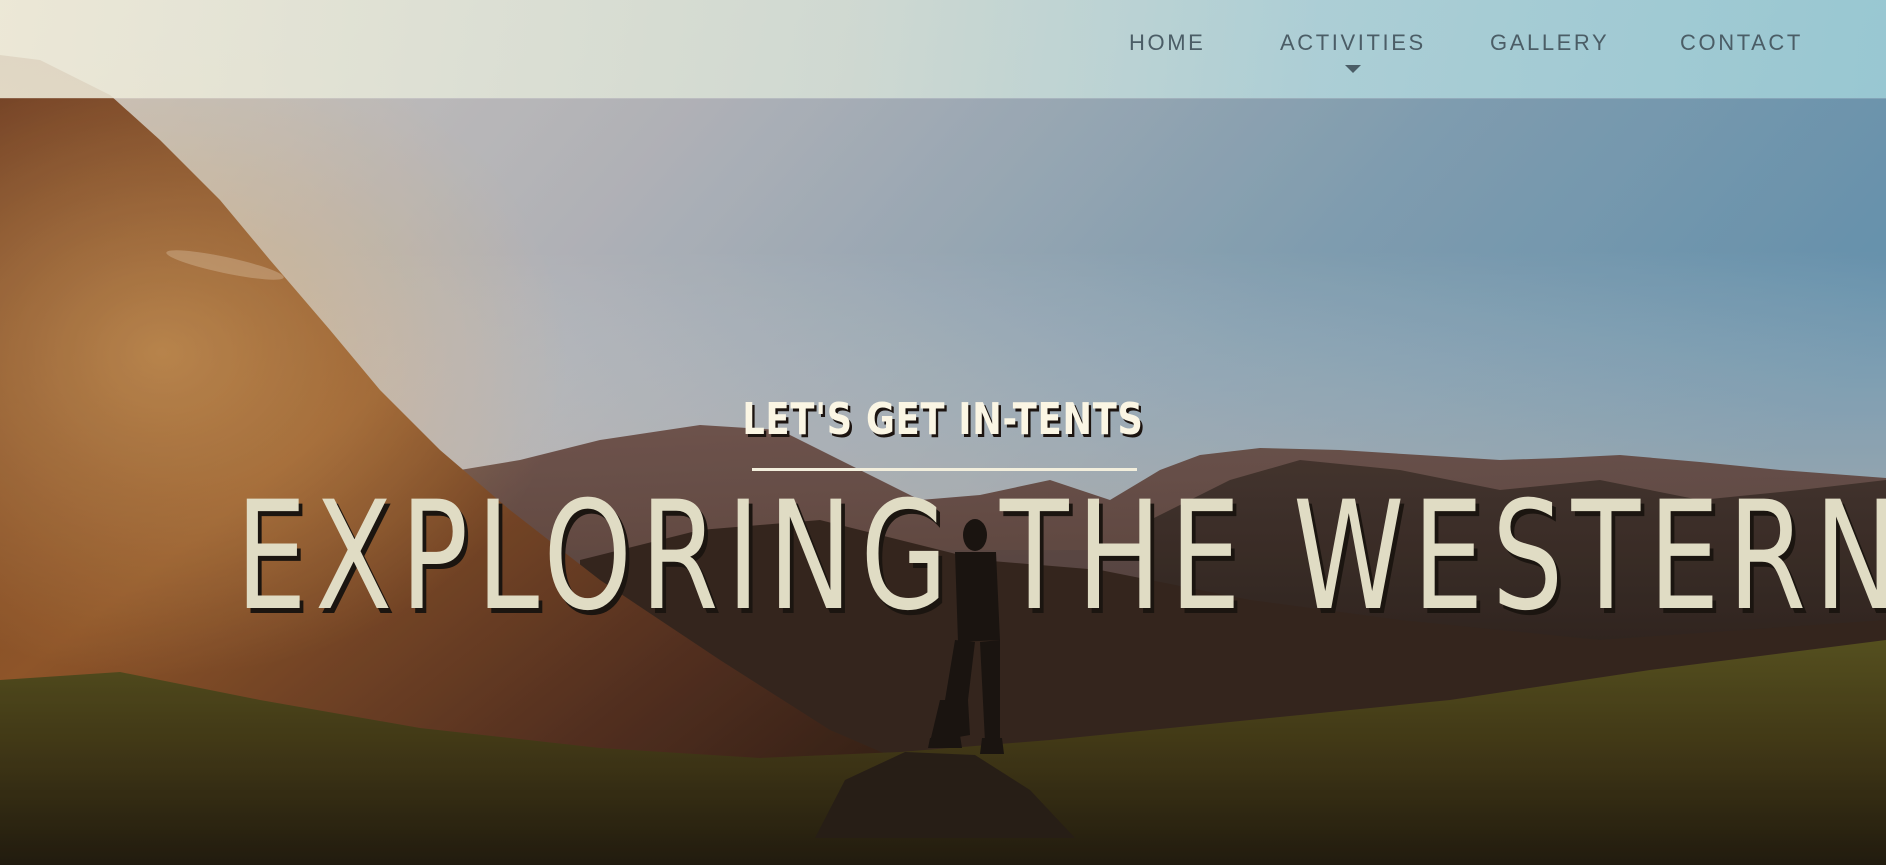  Describe the element at coordinates (1741, 43) in the screenshot. I see `nav-link-contact: CONTACT` at that location.